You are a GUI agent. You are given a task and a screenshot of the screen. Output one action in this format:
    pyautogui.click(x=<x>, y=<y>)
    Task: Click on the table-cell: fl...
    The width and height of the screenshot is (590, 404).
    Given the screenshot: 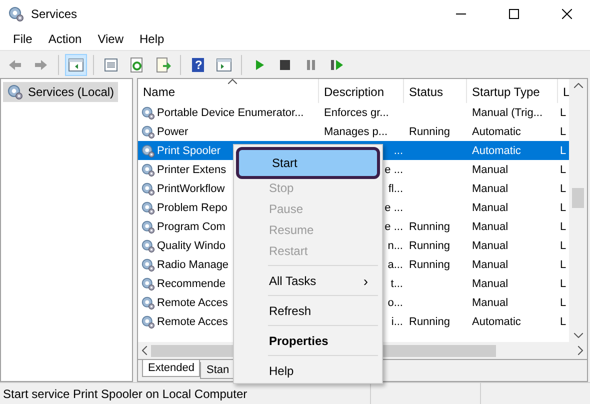 What is the action you would take?
    pyautogui.click(x=395, y=188)
    